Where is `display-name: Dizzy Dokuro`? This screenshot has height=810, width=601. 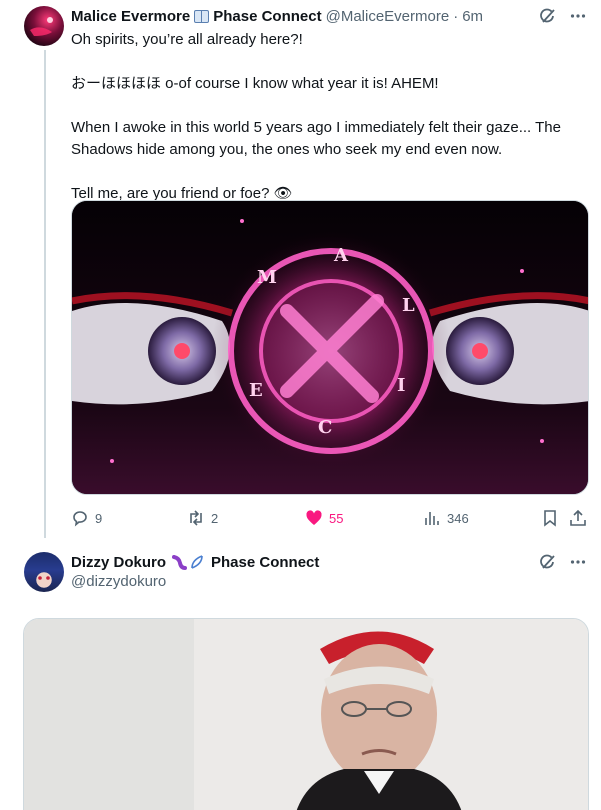
display-name: Dizzy Dokuro is located at coordinates (118, 562).